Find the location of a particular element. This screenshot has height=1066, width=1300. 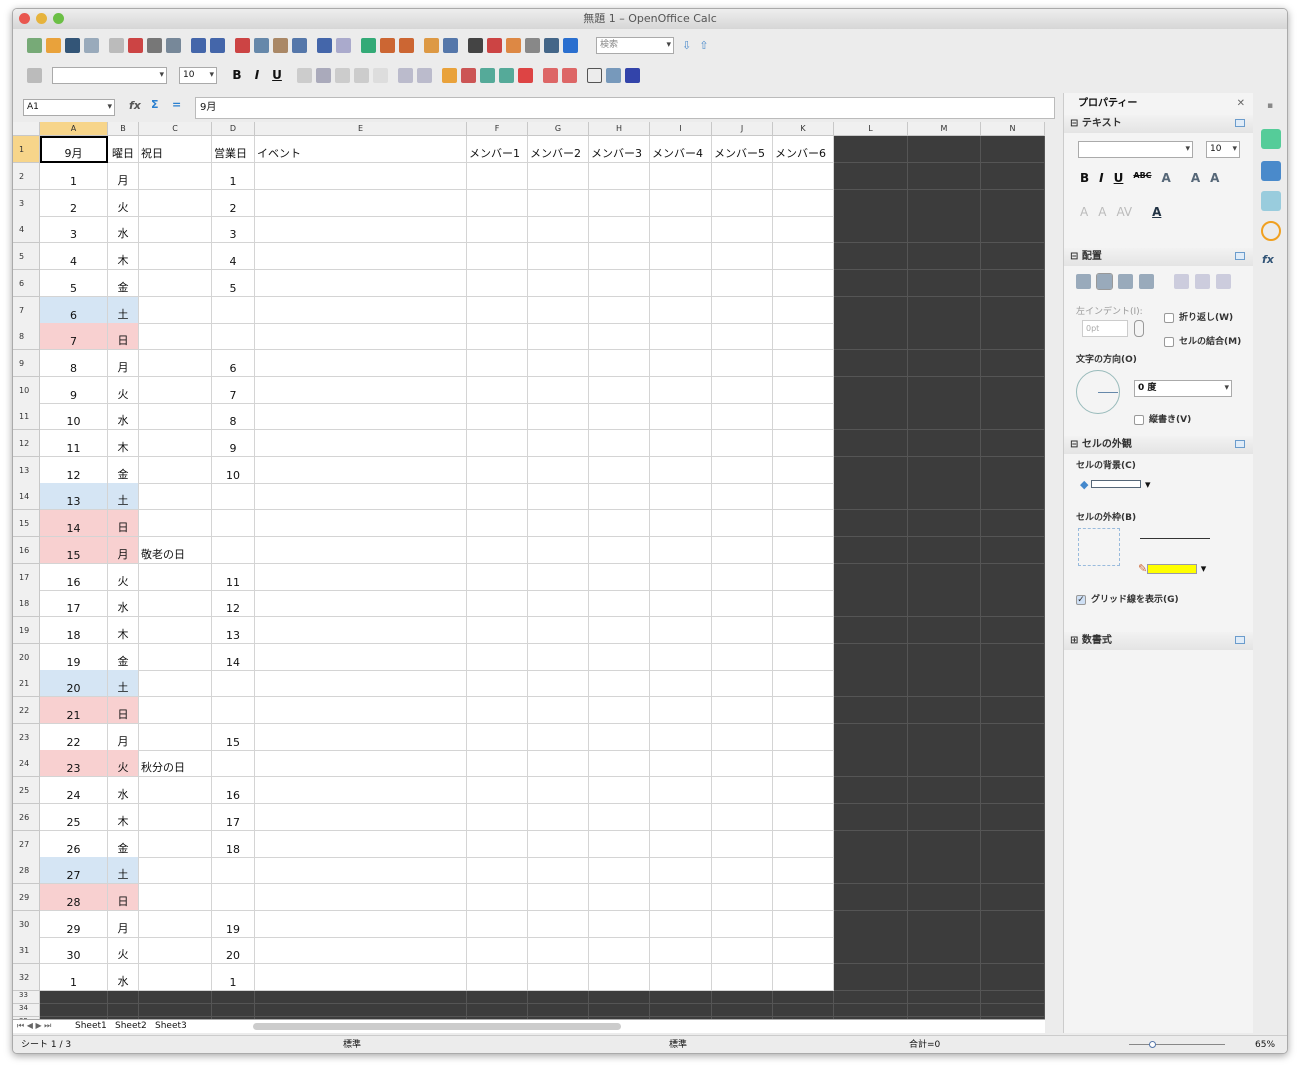

borders-icon is located at coordinates (594, 75).